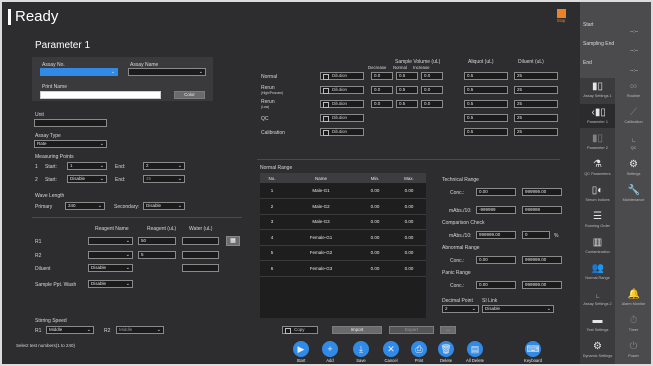 This screenshot has width=653, height=366. I want to click on mp1-start-select: 1 ⌄, so click(87, 166).